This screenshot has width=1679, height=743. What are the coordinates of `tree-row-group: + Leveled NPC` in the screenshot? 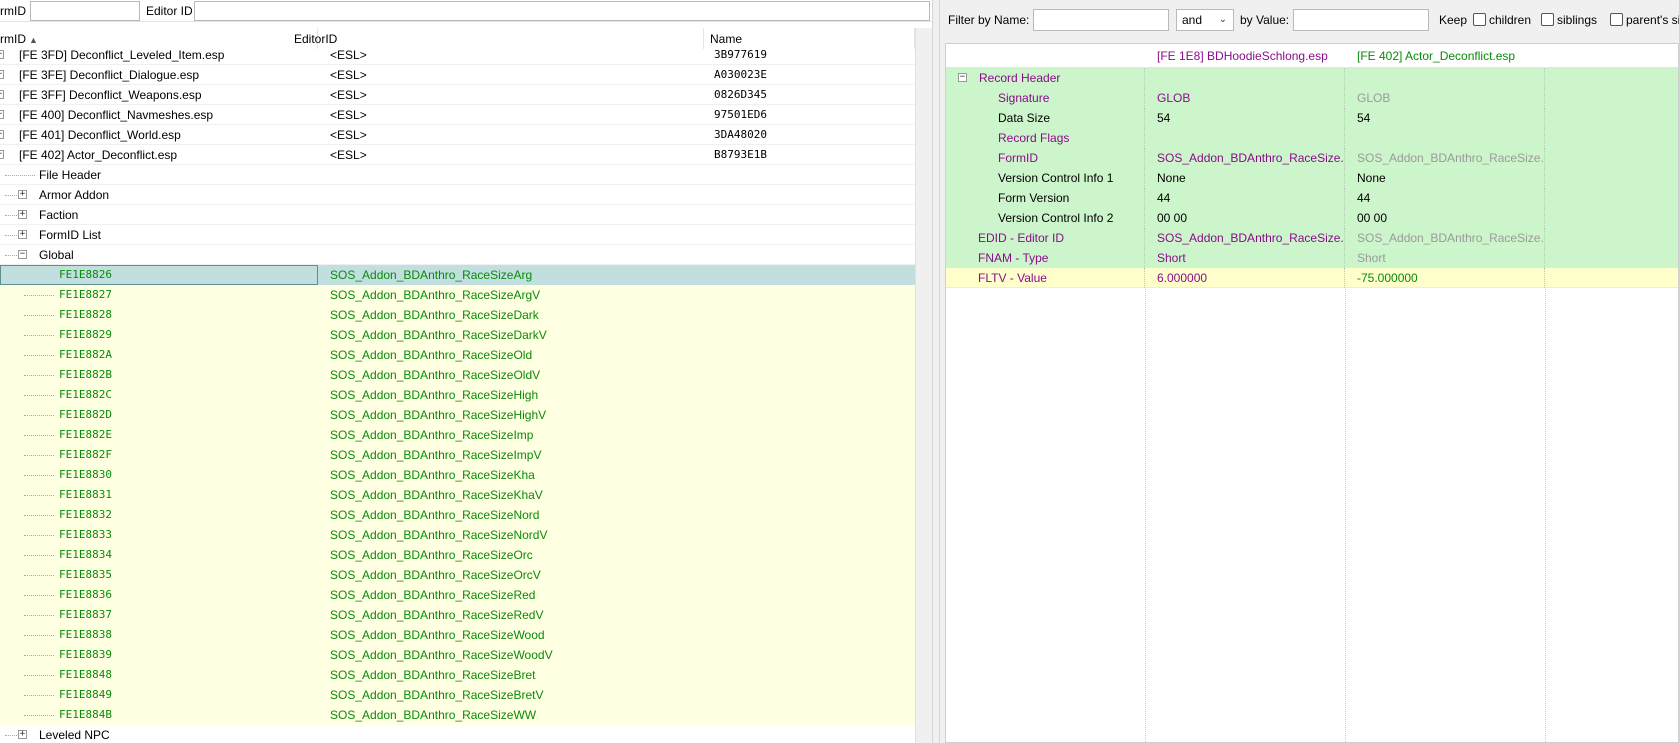 It's located at (457, 734).